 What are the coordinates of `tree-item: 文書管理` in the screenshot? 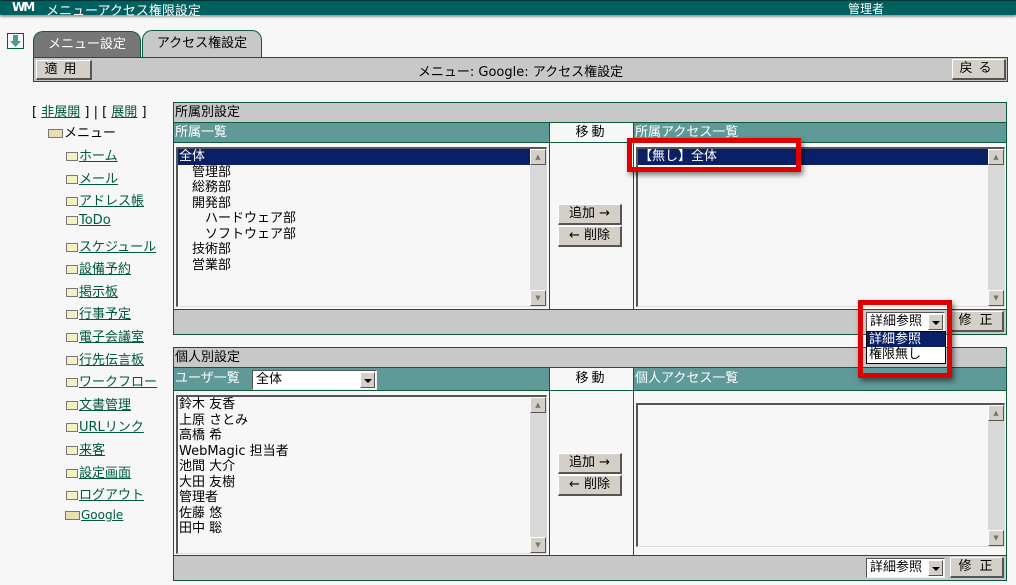 It's located at (98, 403).